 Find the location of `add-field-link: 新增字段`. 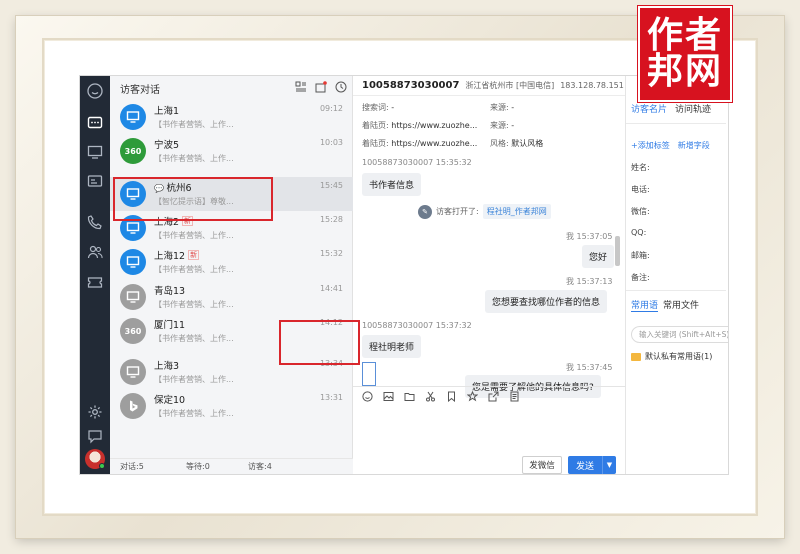

add-field-link: 新增字段 is located at coordinates (694, 145).